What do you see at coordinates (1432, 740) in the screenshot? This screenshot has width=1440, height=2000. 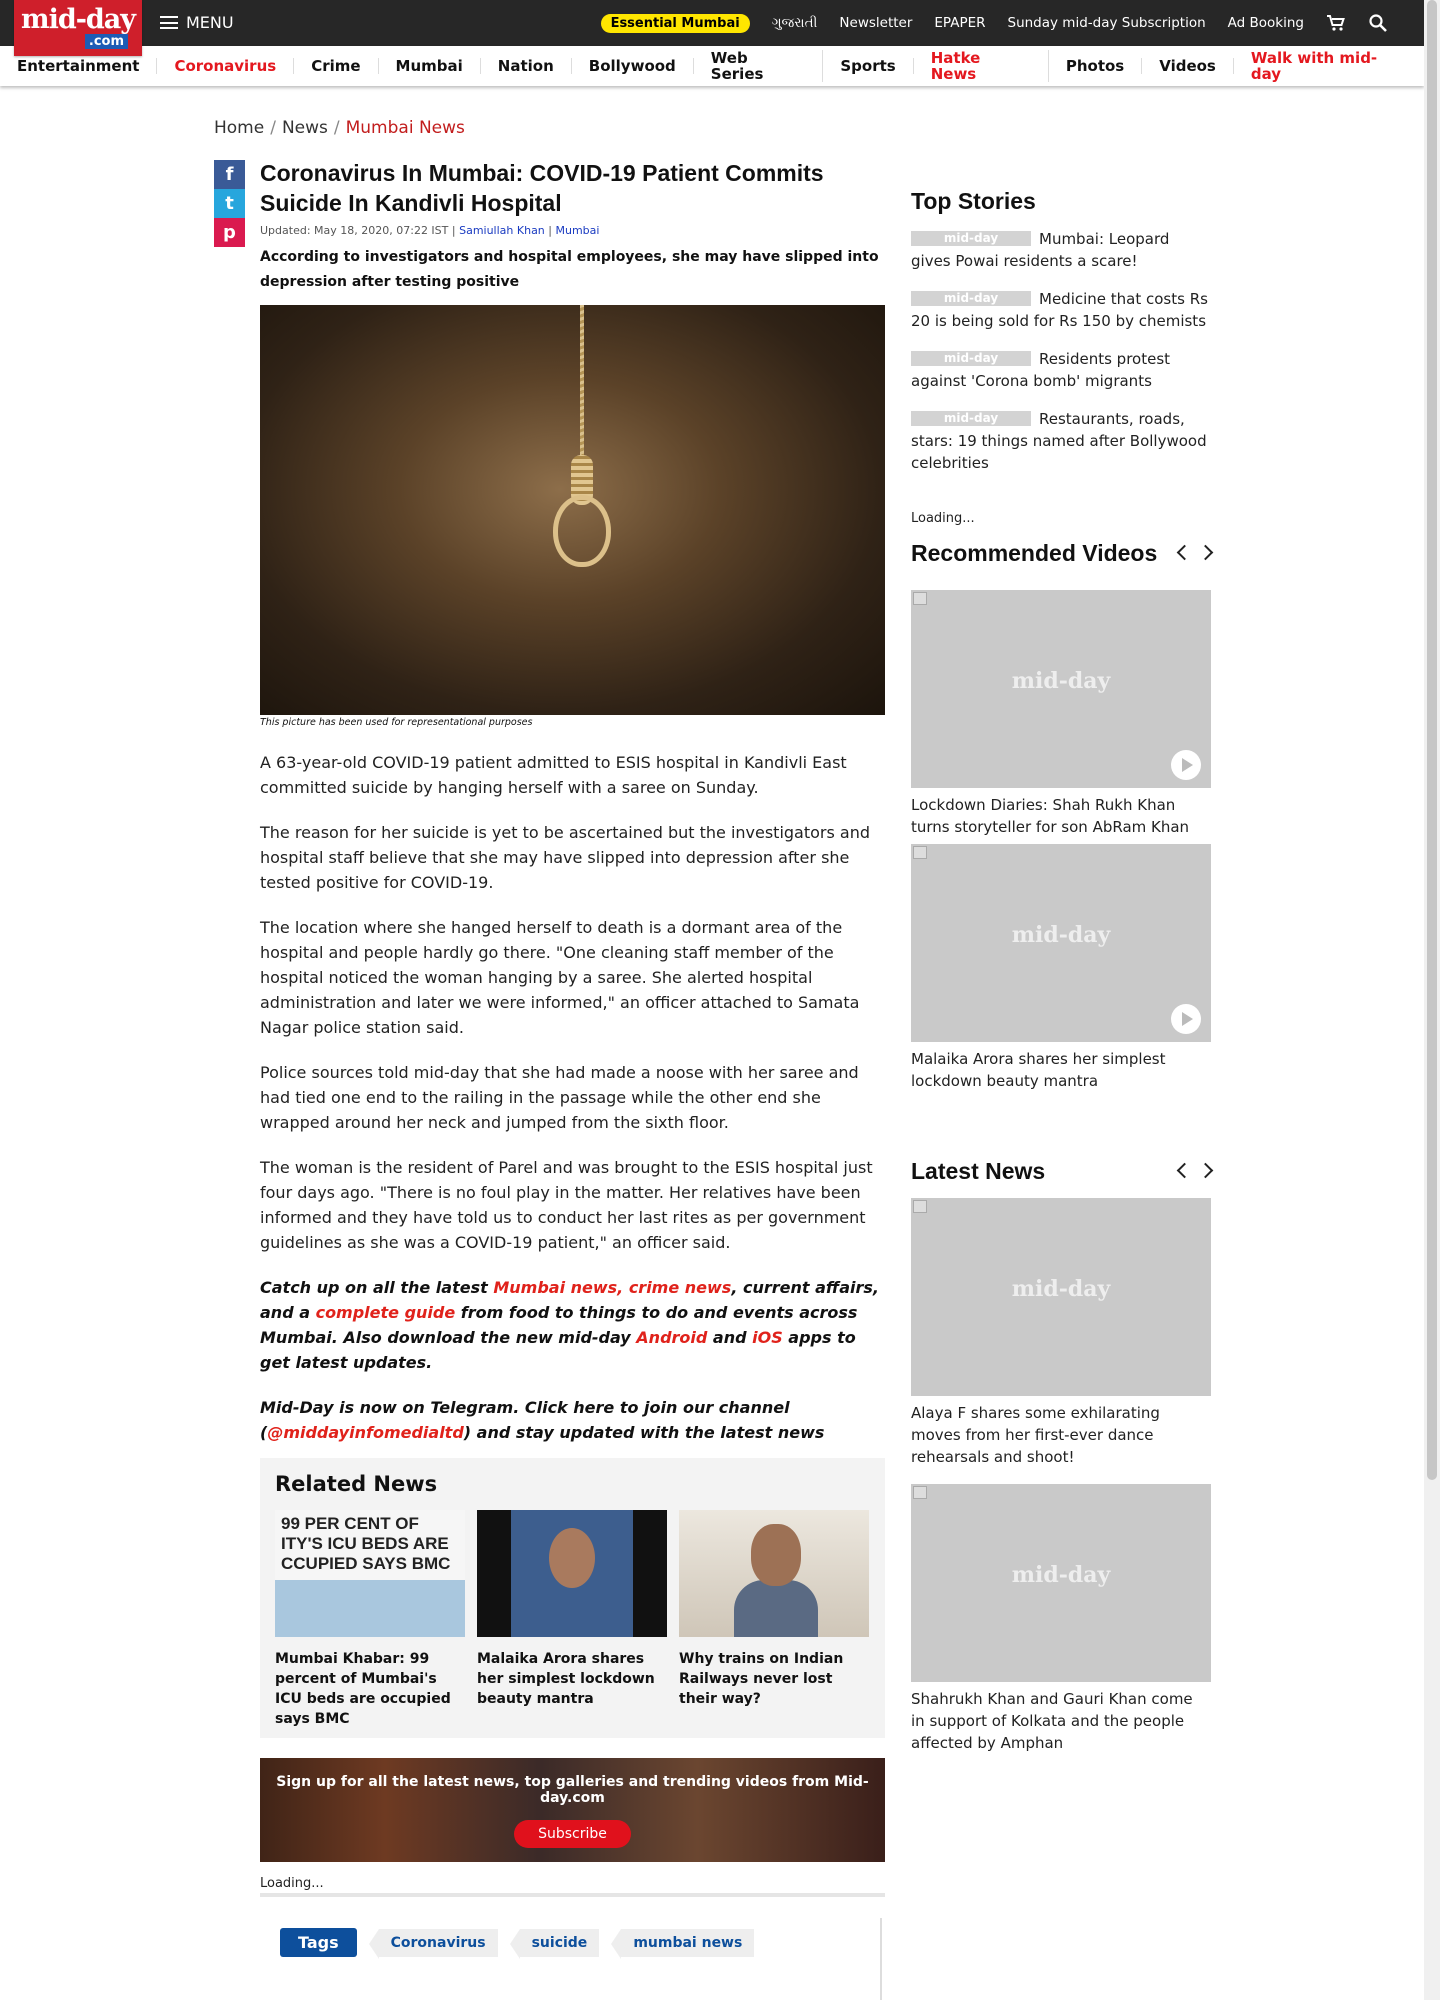 I see `scrollbar-thumb` at bounding box center [1432, 740].